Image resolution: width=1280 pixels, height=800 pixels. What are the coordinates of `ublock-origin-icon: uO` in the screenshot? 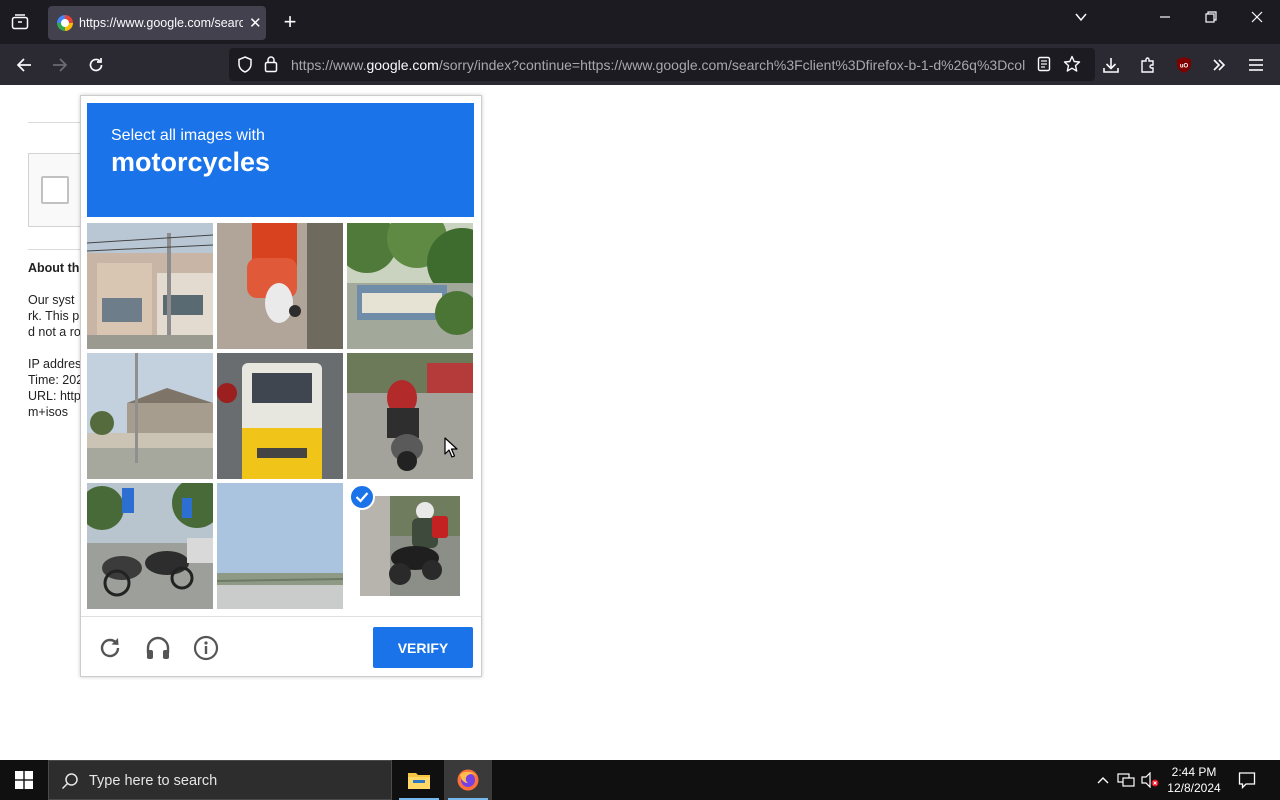 It's located at (1184, 65).